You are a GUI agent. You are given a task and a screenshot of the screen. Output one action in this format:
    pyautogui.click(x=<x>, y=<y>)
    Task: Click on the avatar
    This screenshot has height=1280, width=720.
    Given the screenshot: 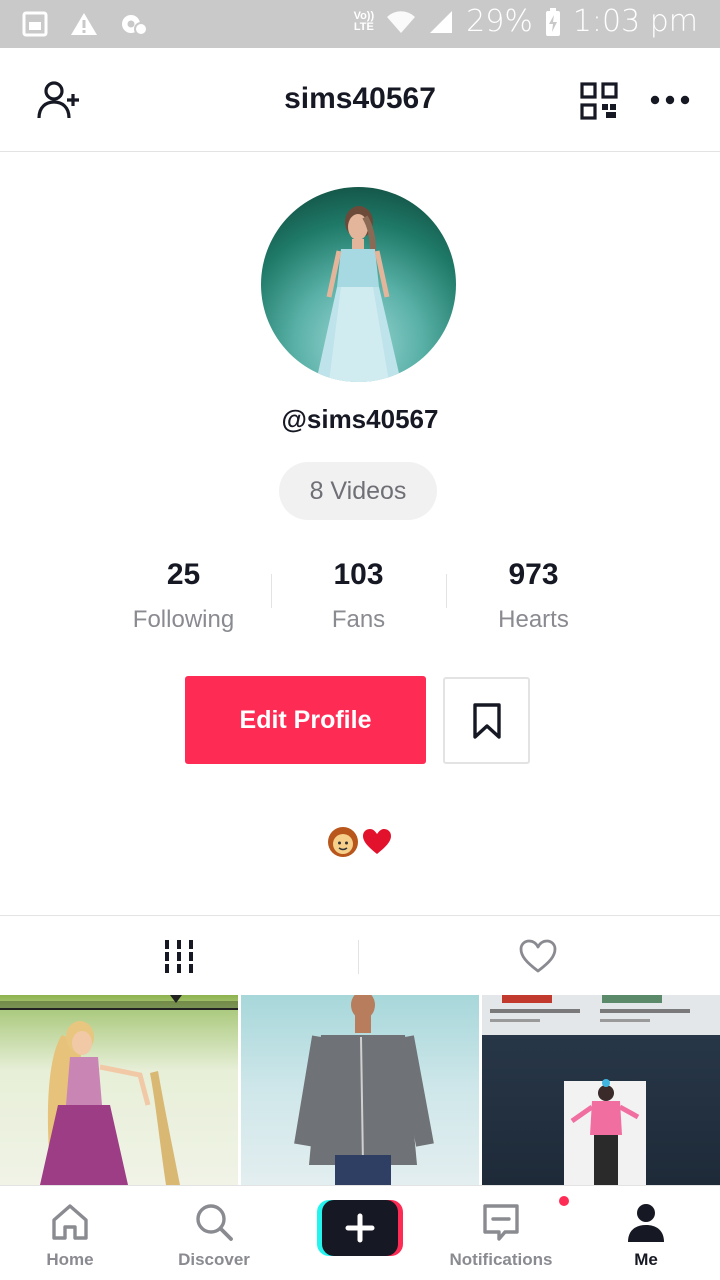 What is the action you would take?
    pyautogui.click(x=358, y=284)
    